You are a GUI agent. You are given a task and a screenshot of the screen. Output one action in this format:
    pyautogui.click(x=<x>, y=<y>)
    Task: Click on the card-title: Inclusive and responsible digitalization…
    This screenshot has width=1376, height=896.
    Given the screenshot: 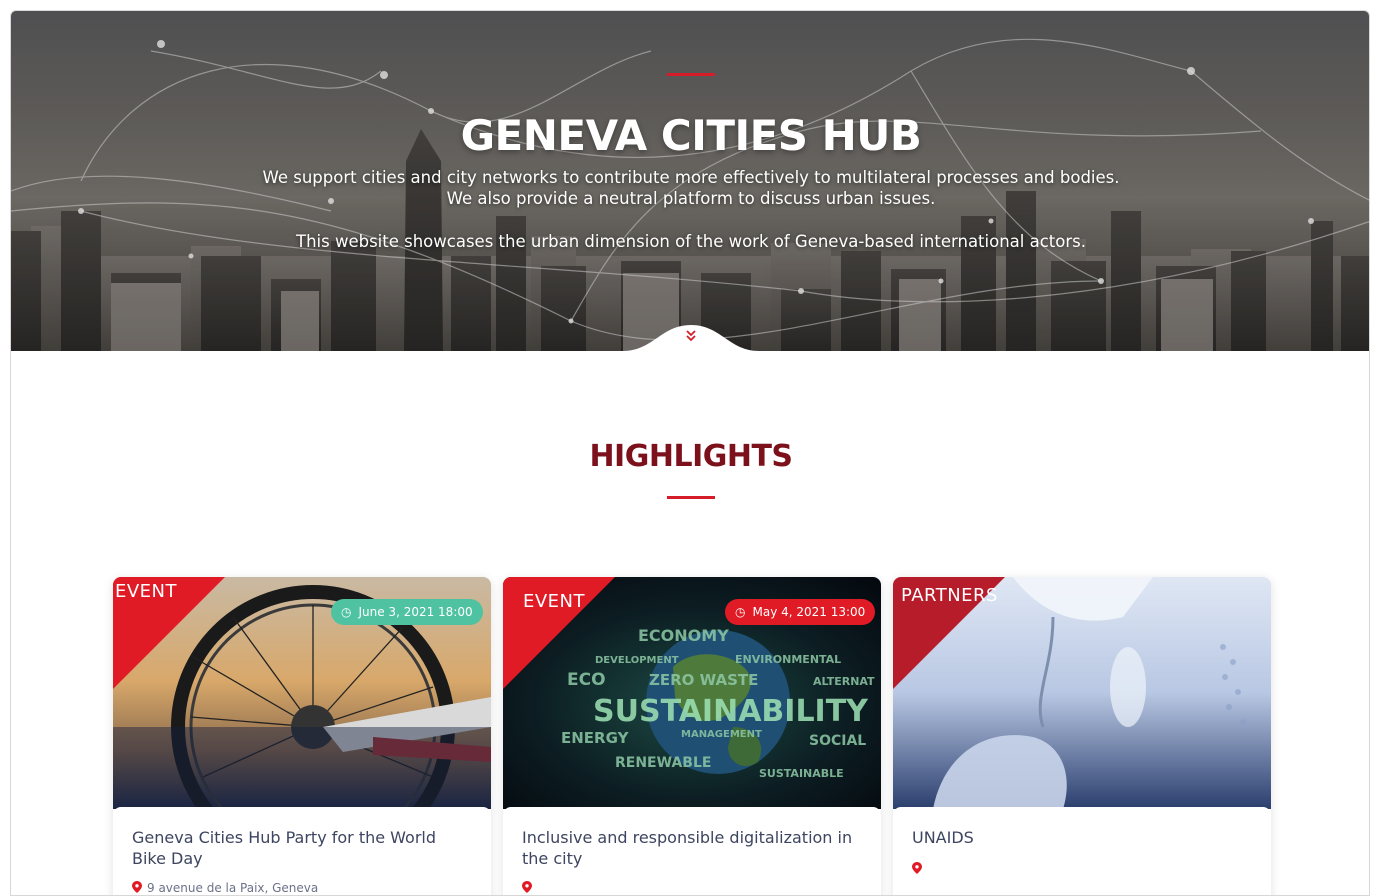 What is the action you would take?
    pyautogui.click(x=692, y=848)
    